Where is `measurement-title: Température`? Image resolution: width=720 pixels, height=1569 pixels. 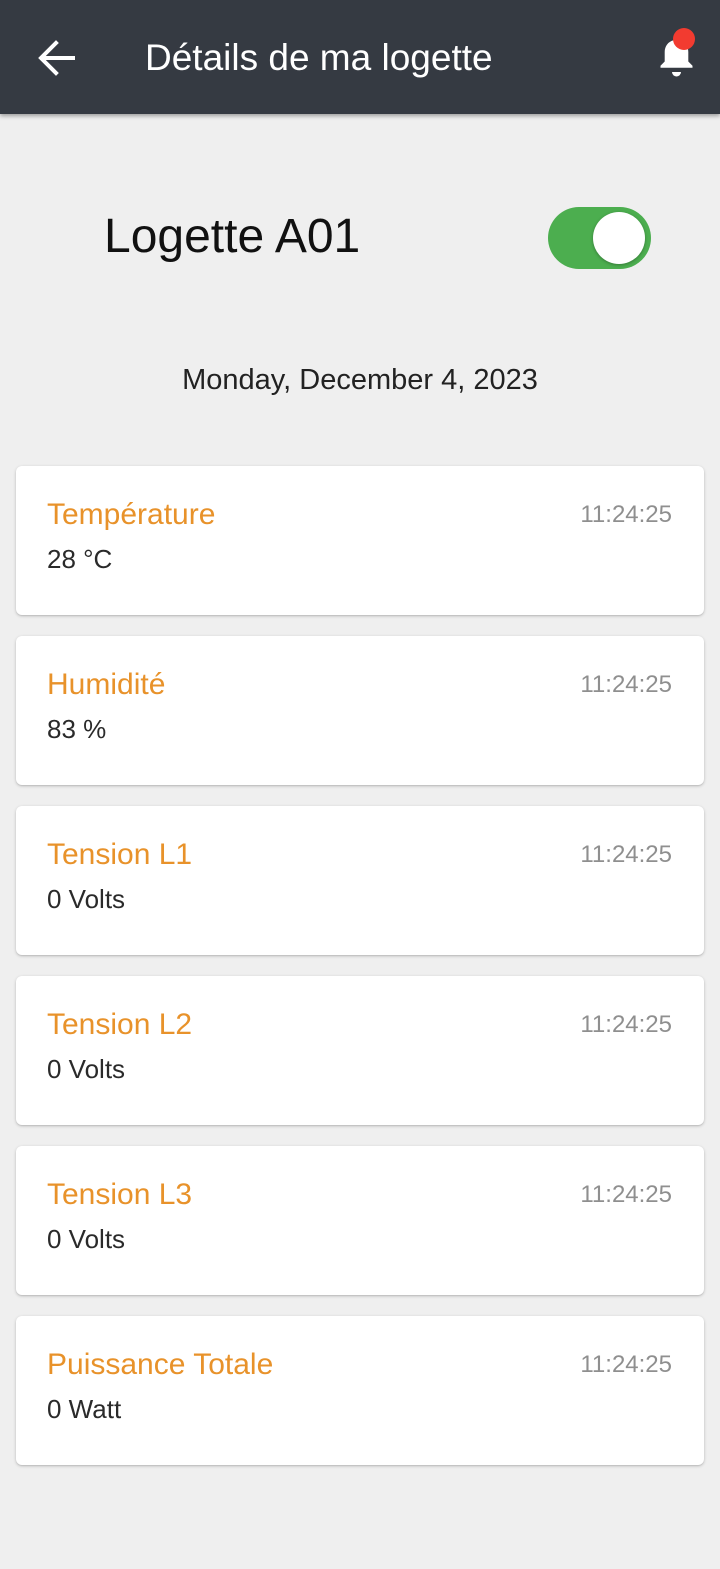 measurement-title: Température is located at coordinates (131, 514).